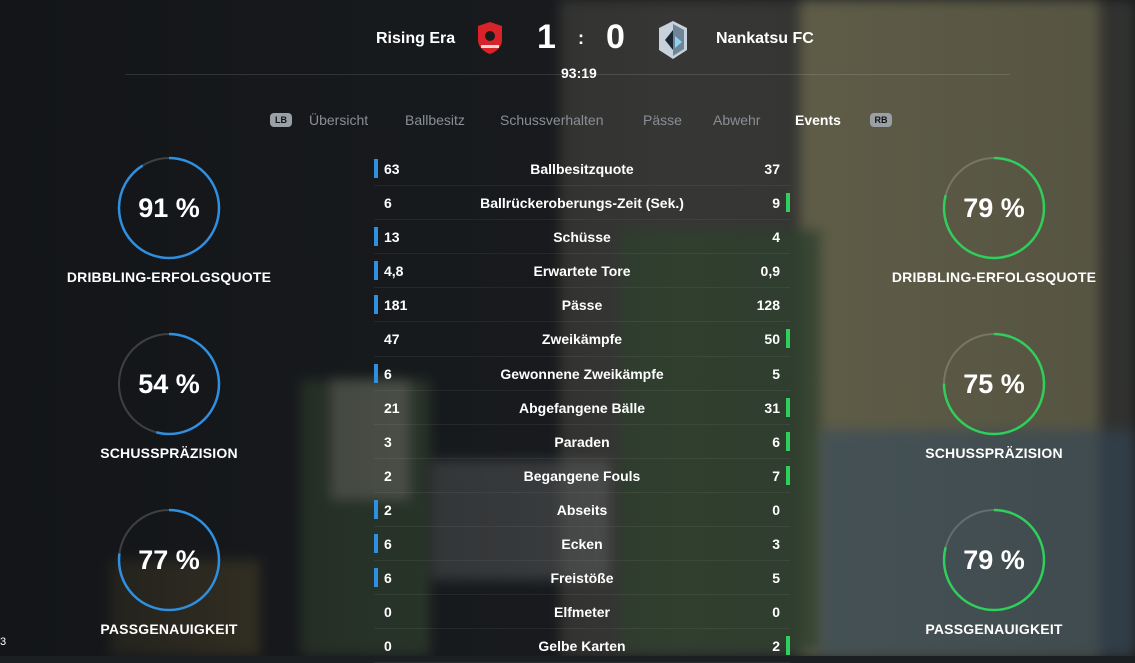 This screenshot has height=663, width=1135. What do you see at coordinates (772, 169) in the screenshot?
I see `away-stat-value: 37` at bounding box center [772, 169].